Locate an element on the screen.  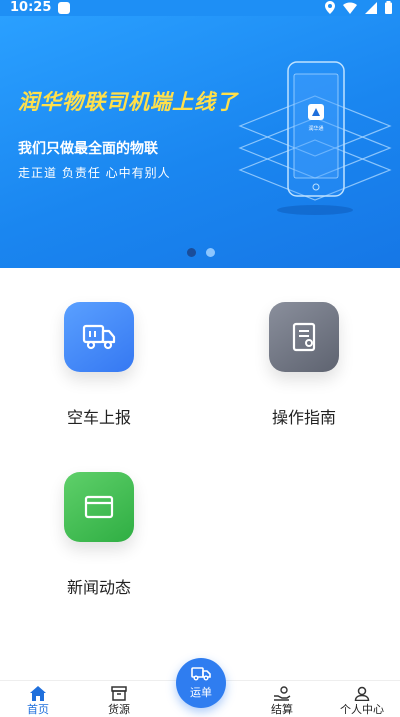
tile-label: 操作指南 is located at coordinates (303, 417).